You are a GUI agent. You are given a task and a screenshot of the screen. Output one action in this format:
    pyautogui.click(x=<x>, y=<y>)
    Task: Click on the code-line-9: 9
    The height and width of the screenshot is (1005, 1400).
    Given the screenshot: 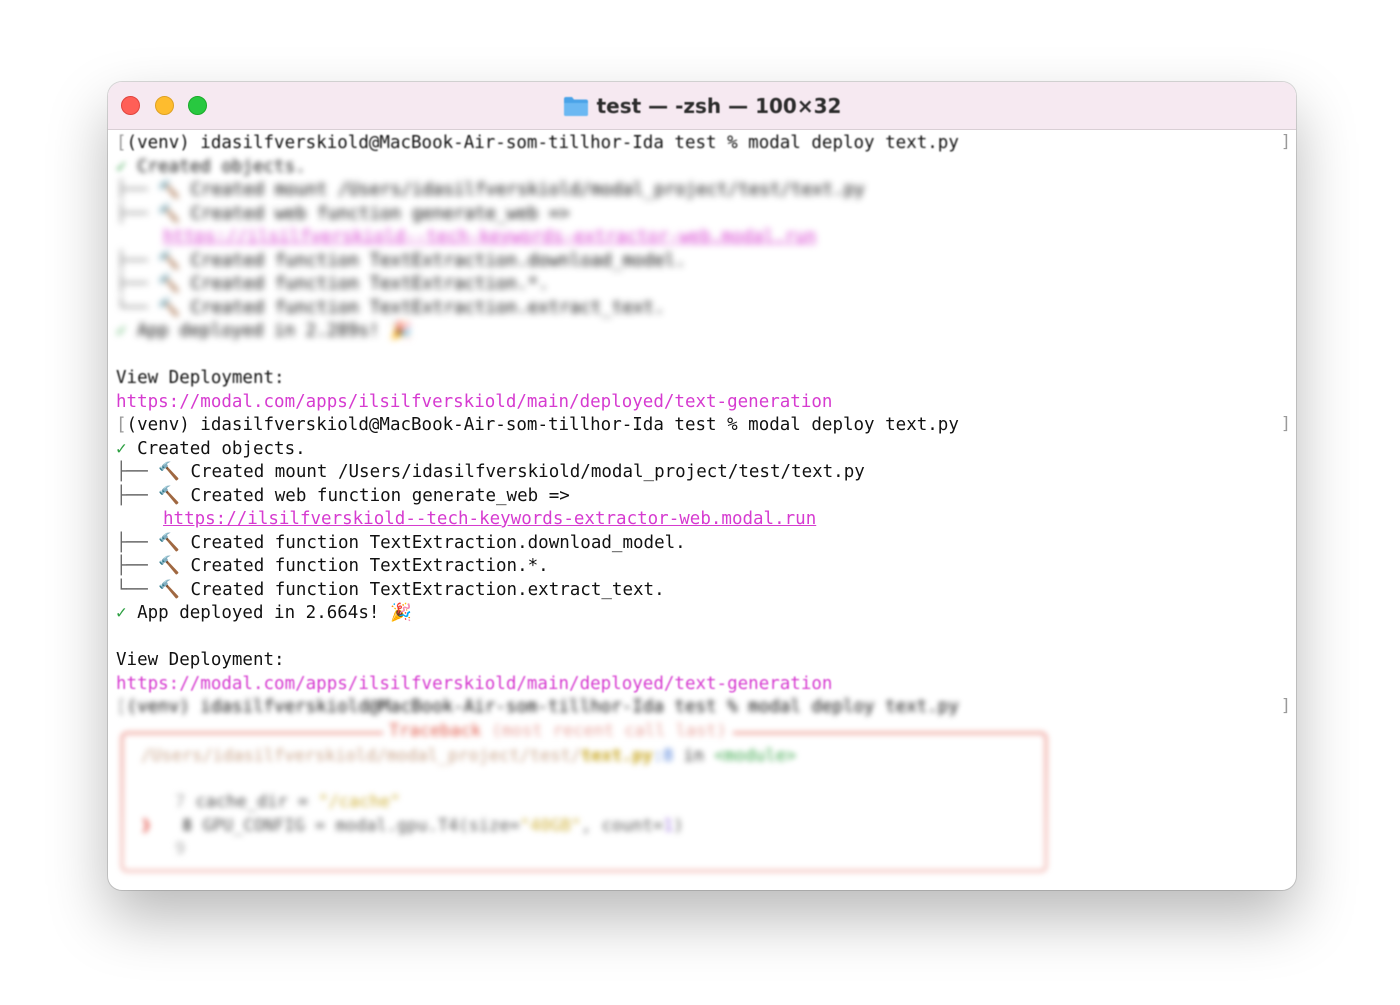 What is the action you would take?
    pyautogui.click(x=180, y=849)
    